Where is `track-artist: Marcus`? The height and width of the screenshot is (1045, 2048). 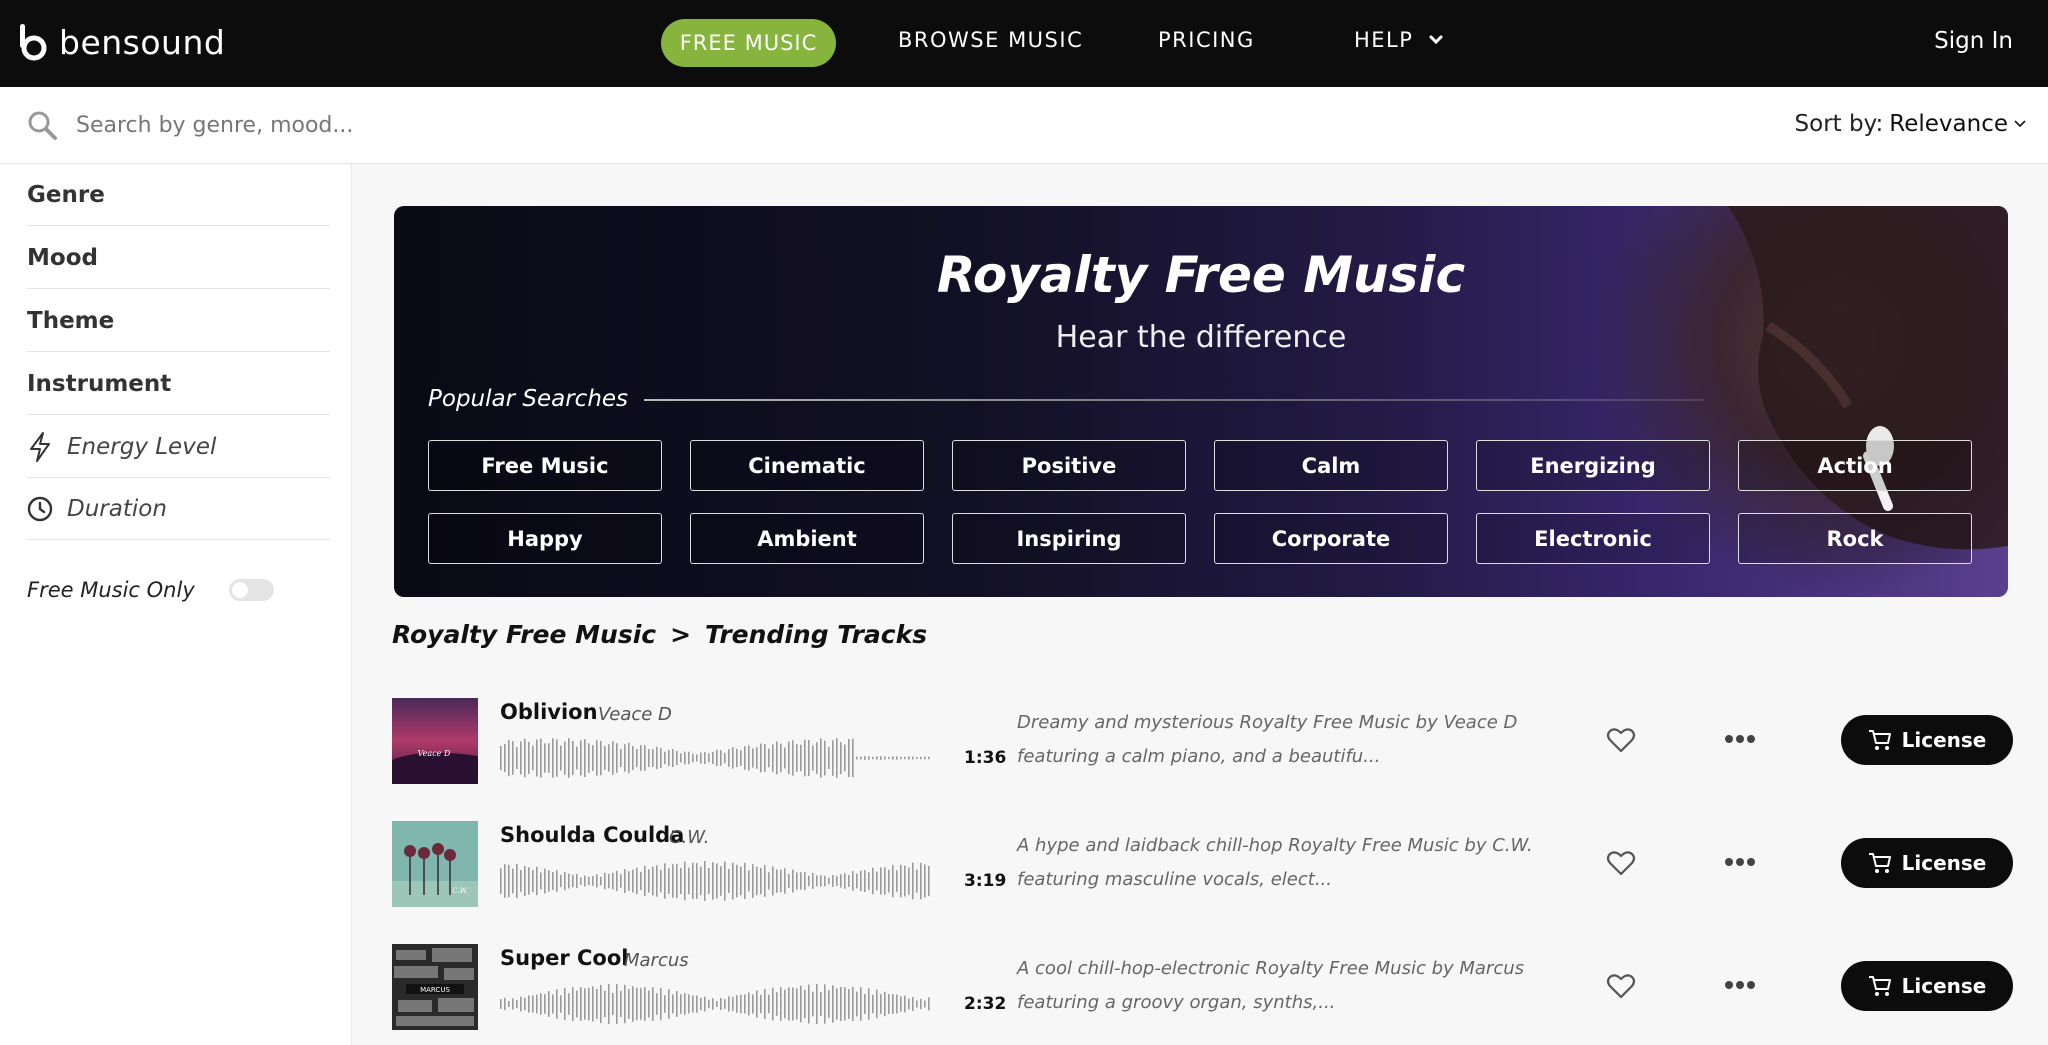 track-artist: Marcus is located at coordinates (656, 960).